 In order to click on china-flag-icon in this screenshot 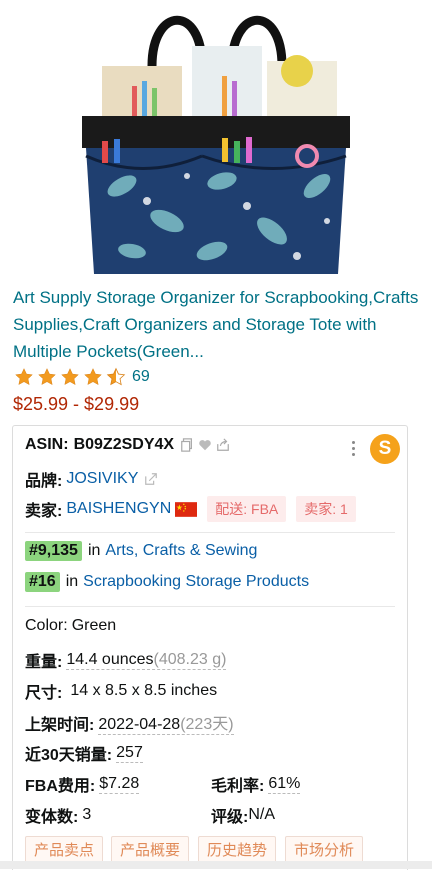, I will do `click(186, 509)`.